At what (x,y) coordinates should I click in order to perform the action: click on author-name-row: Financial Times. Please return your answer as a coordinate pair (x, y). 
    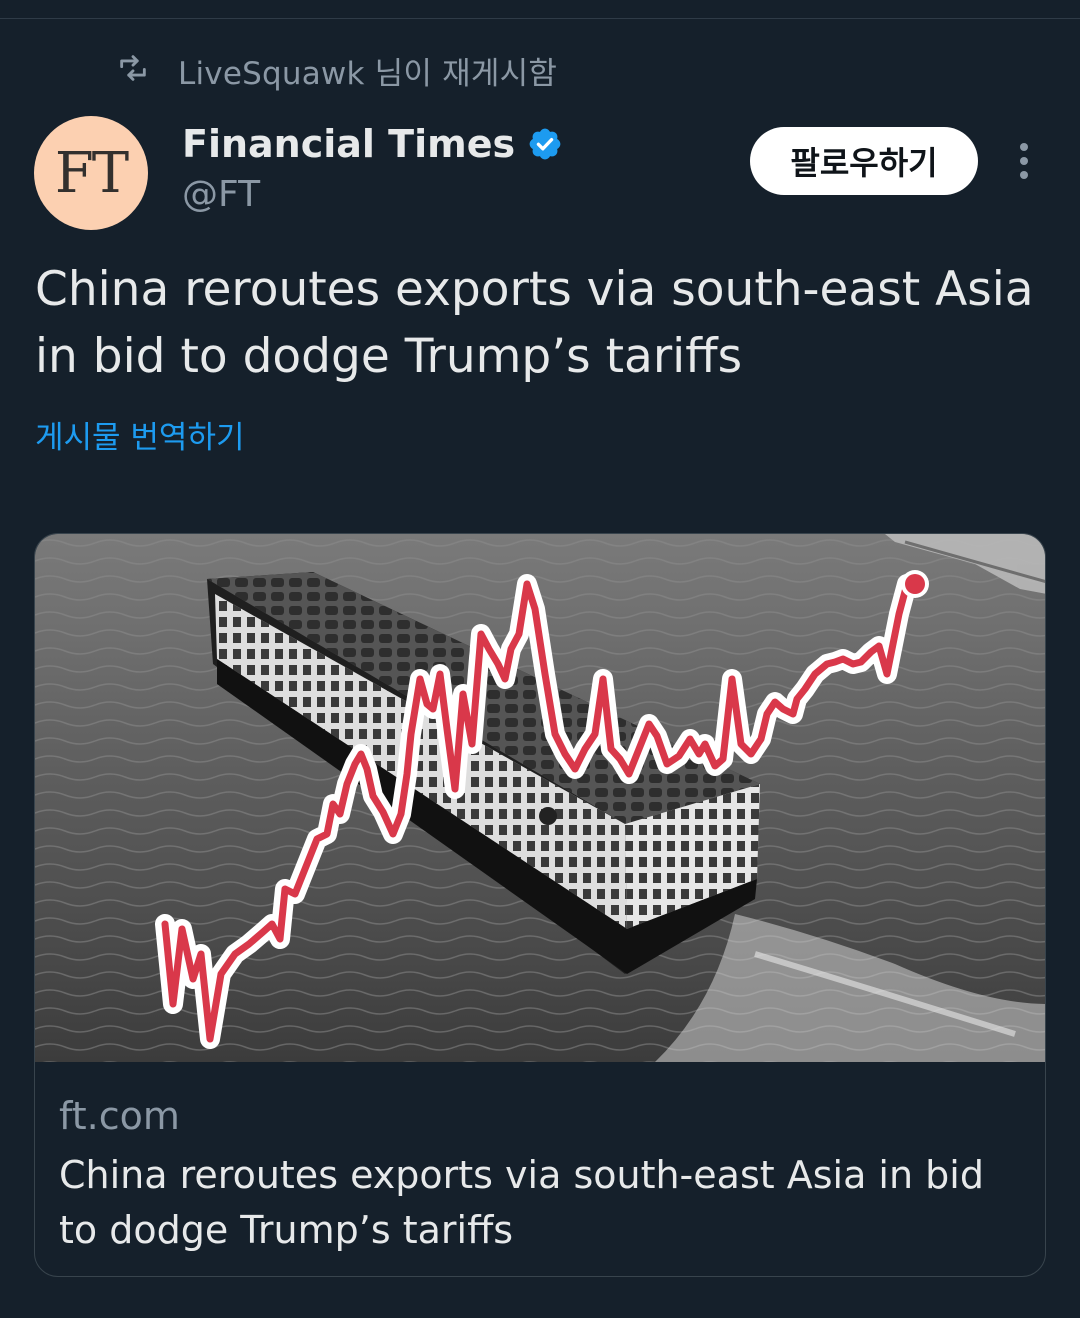
    Looking at the image, I should click on (372, 144).